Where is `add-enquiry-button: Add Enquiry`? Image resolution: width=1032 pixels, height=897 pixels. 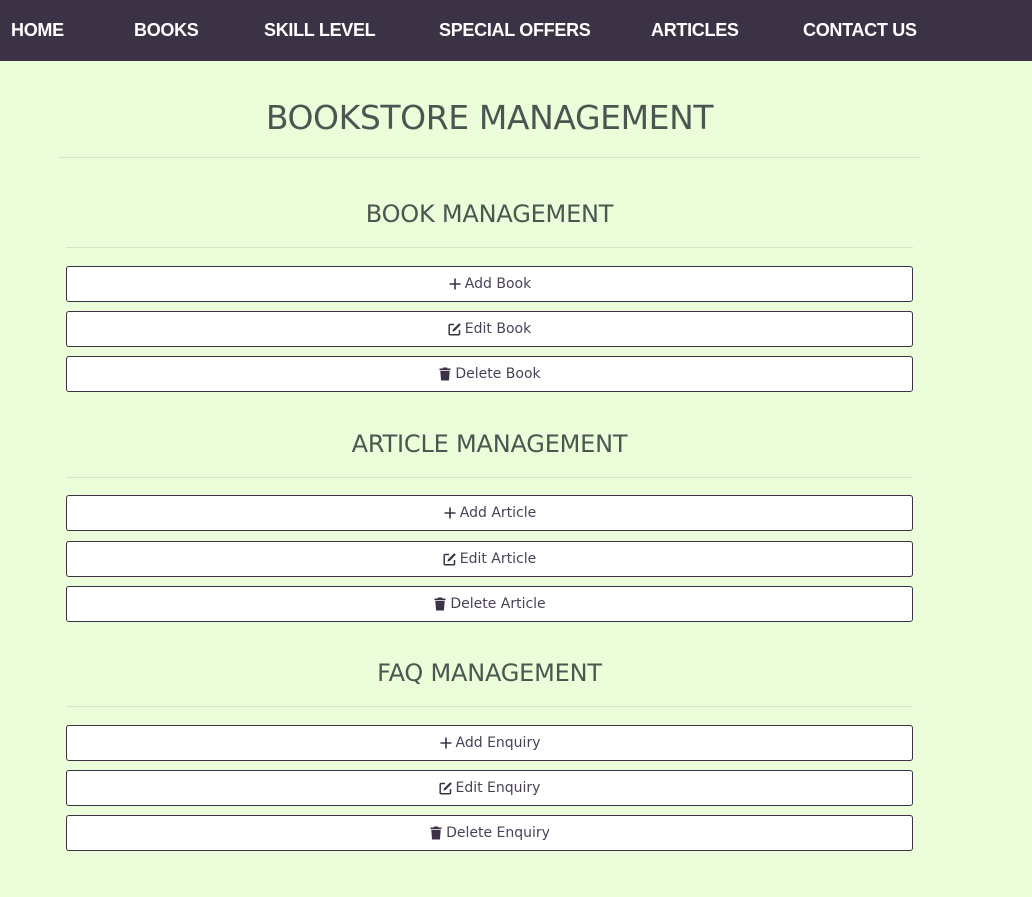 add-enquiry-button: Add Enquiry is located at coordinates (489, 743).